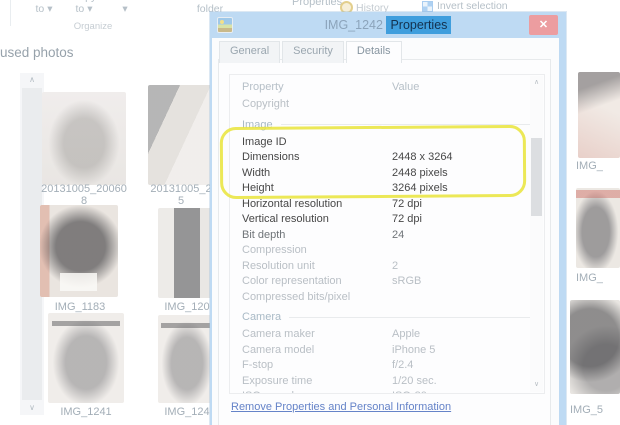 The image size is (620, 425). What do you see at coordinates (536, 234) in the screenshot?
I see `property-list-scrollbar: ∧ ∨` at bounding box center [536, 234].